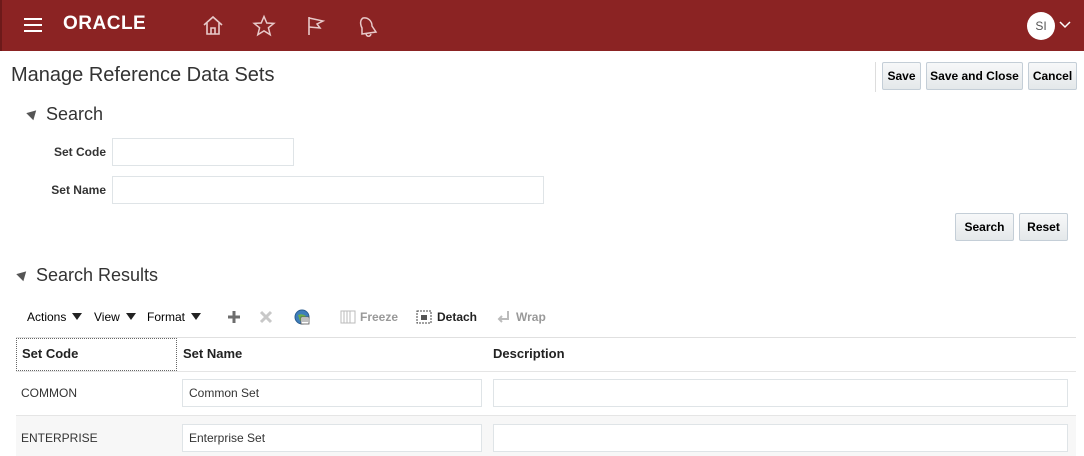 The width and height of the screenshot is (1084, 456). What do you see at coordinates (50, 353) in the screenshot?
I see `column-header-set-code: Set Code` at bounding box center [50, 353].